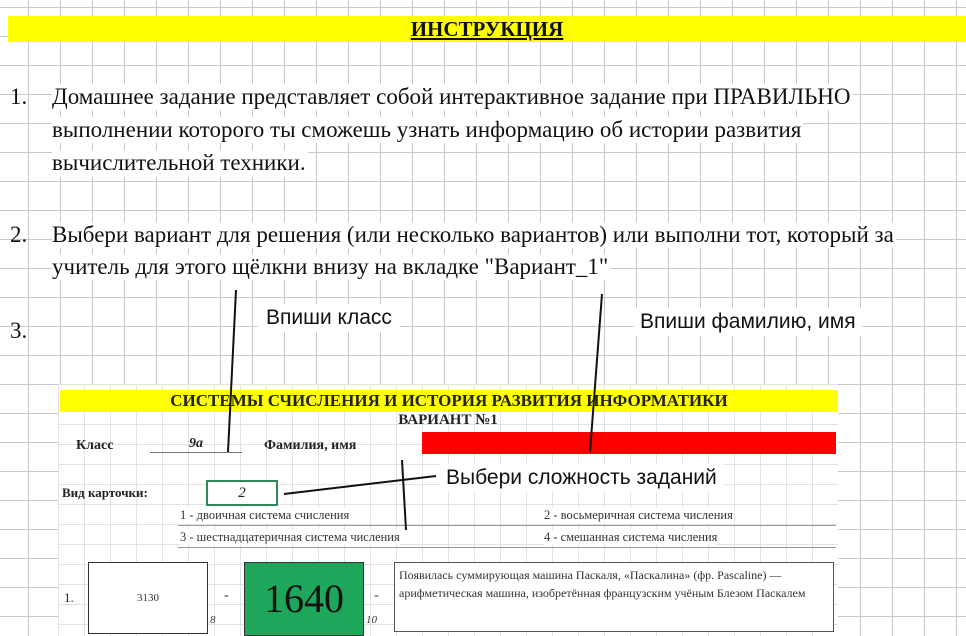 Image resolution: width=966 pixels, height=636 pixels. I want to click on leader-line-name, so click(596, 373).